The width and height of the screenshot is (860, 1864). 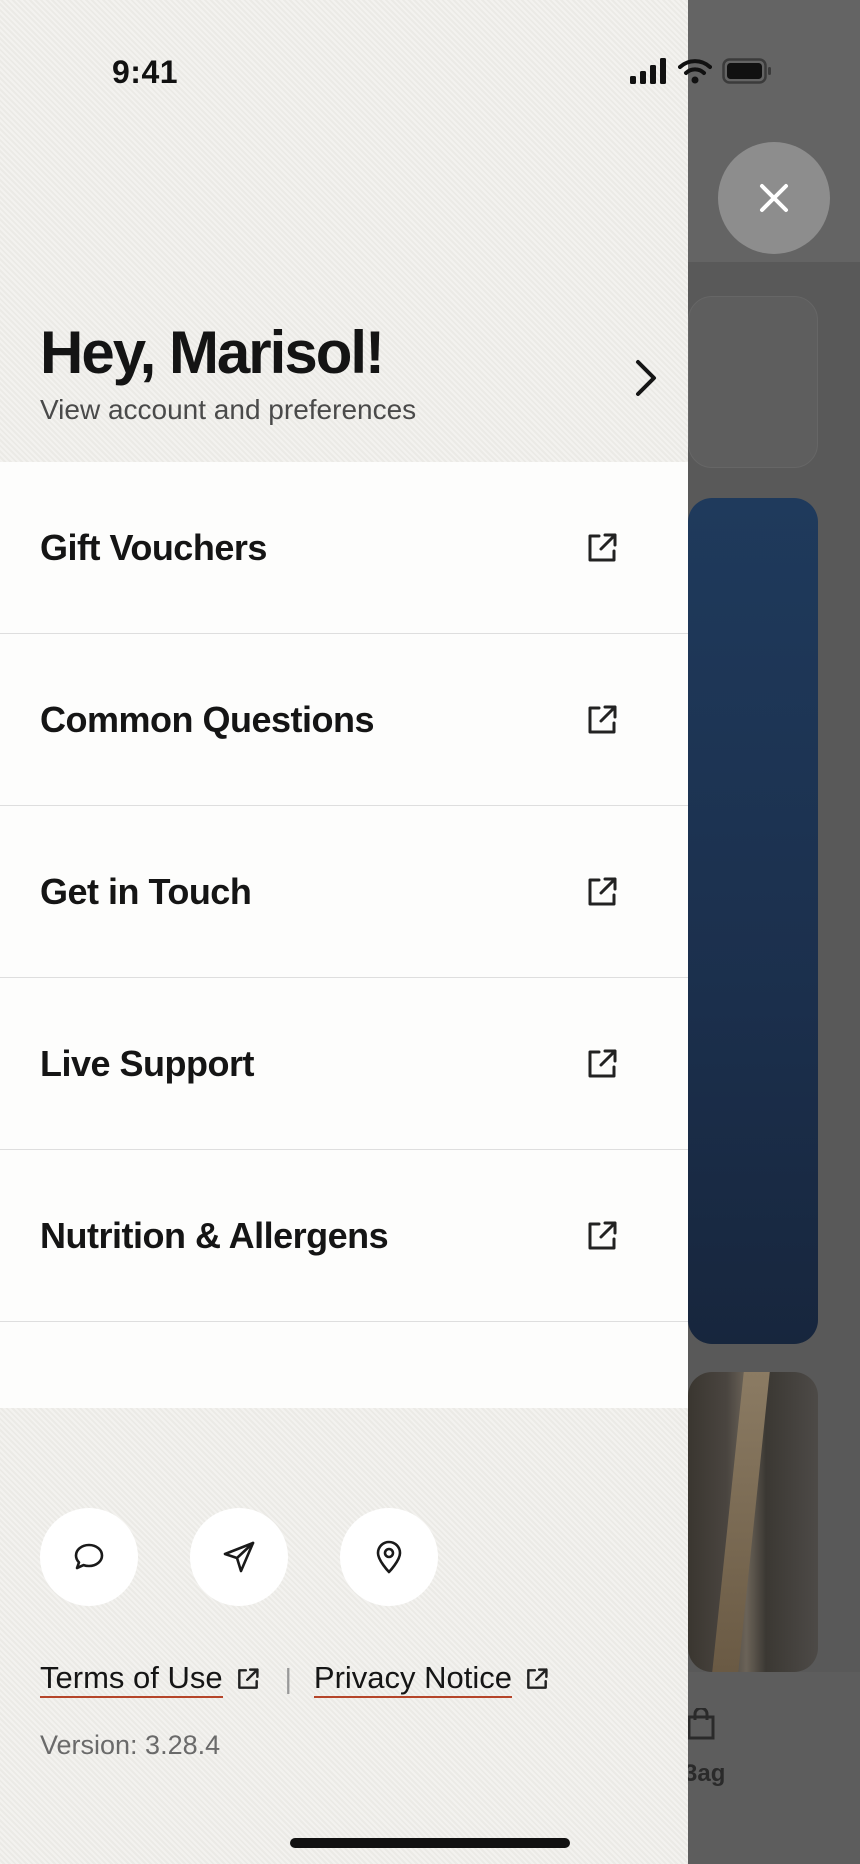 I want to click on location-pin-icon, so click(x=389, y=1557).